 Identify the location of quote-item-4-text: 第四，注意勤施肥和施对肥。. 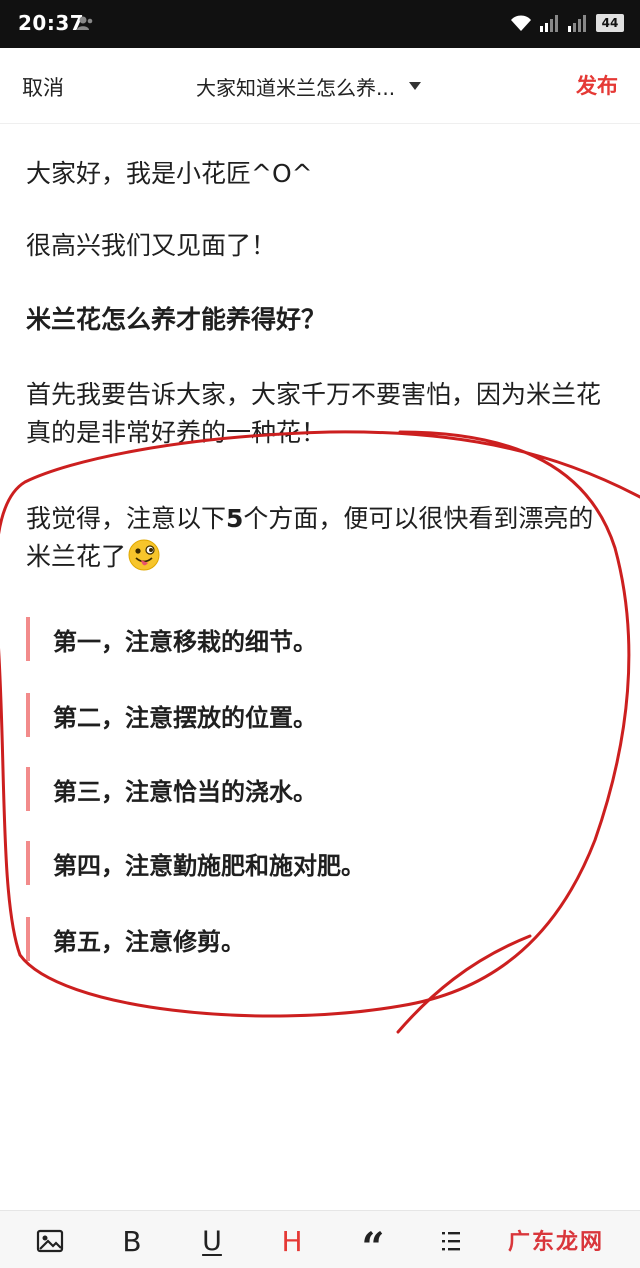
(209, 866).